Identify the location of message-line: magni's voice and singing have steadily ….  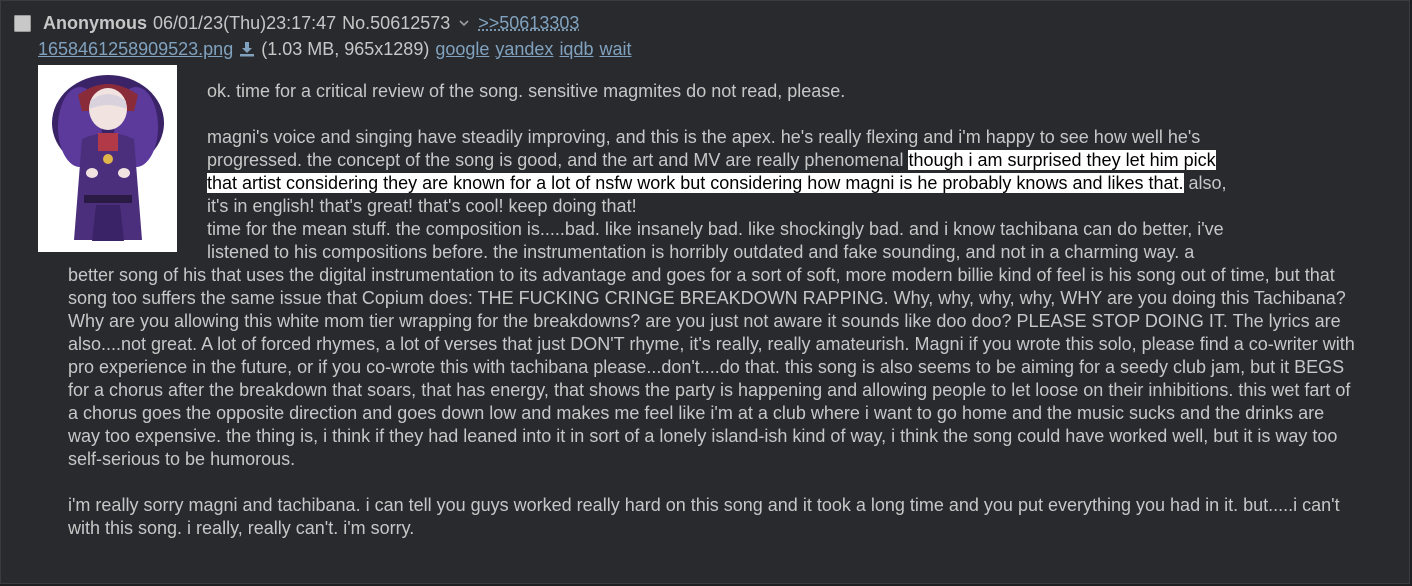
(704, 137).